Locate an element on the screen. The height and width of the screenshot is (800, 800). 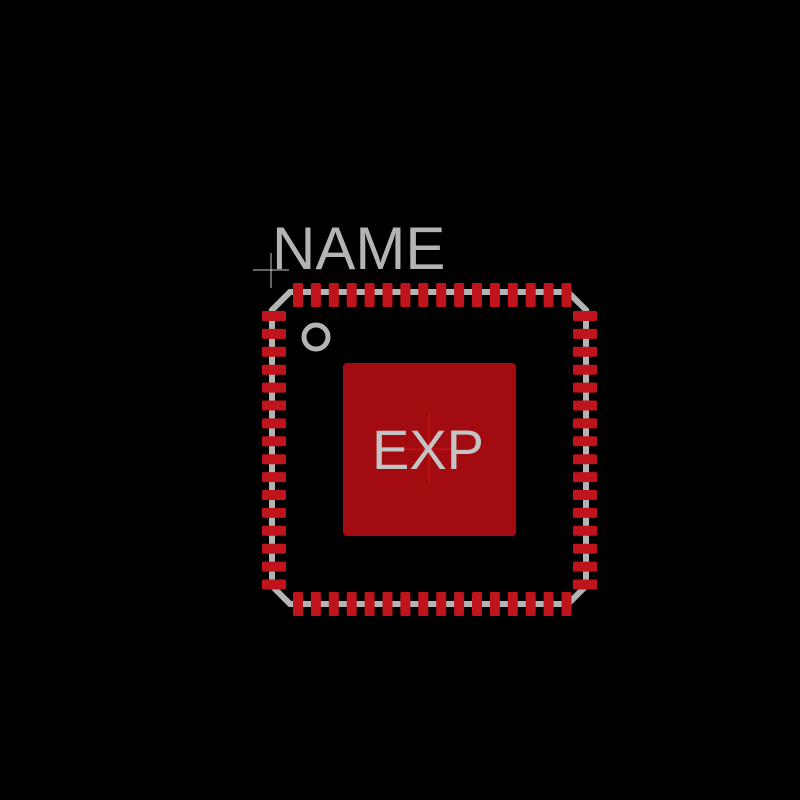
part-name-label: NAME is located at coordinates (358, 248).